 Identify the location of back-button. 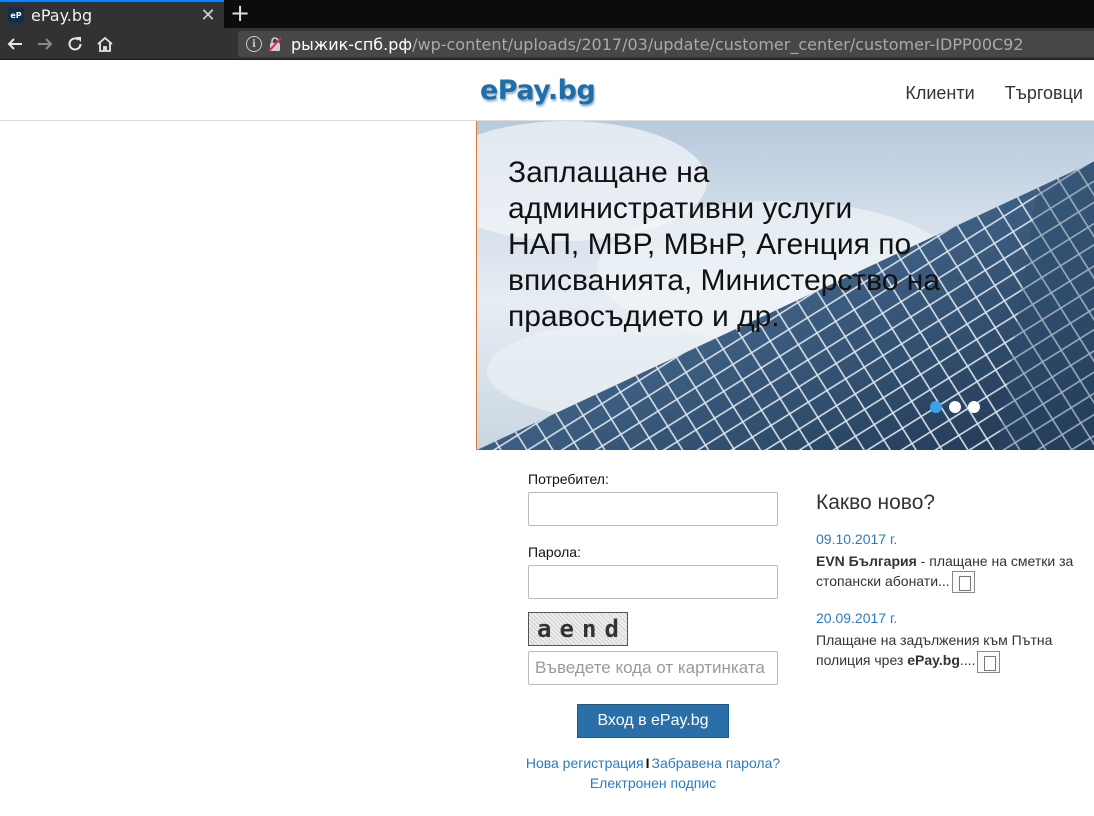
(15, 44).